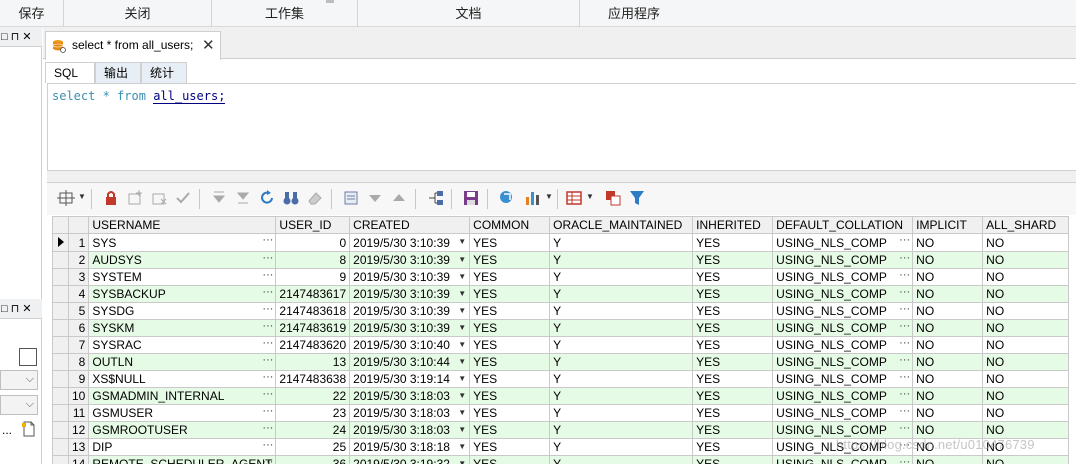  What do you see at coordinates (410, 225) in the screenshot?
I see `column-header-created: CREATED` at bounding box center [410, 225].